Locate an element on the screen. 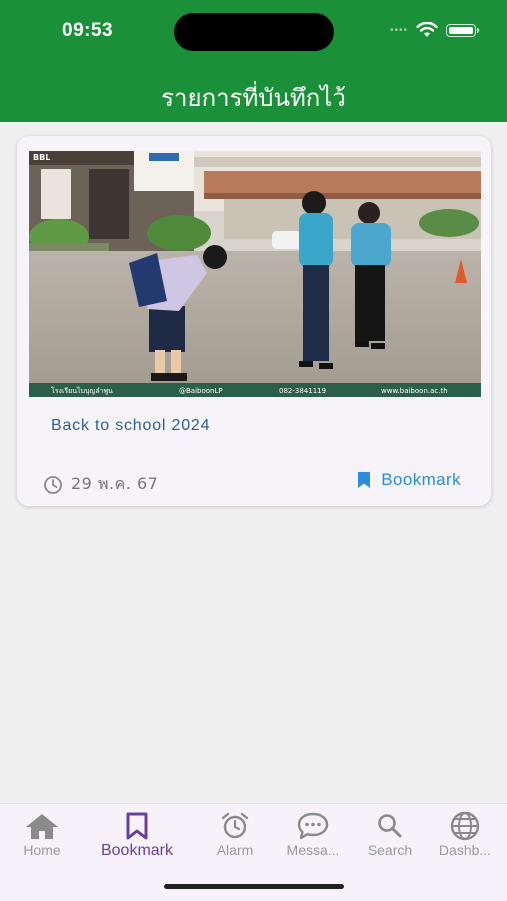 The image size is (507, 901). bookmark-button: Bookmark is located at coordinates (409, 480).